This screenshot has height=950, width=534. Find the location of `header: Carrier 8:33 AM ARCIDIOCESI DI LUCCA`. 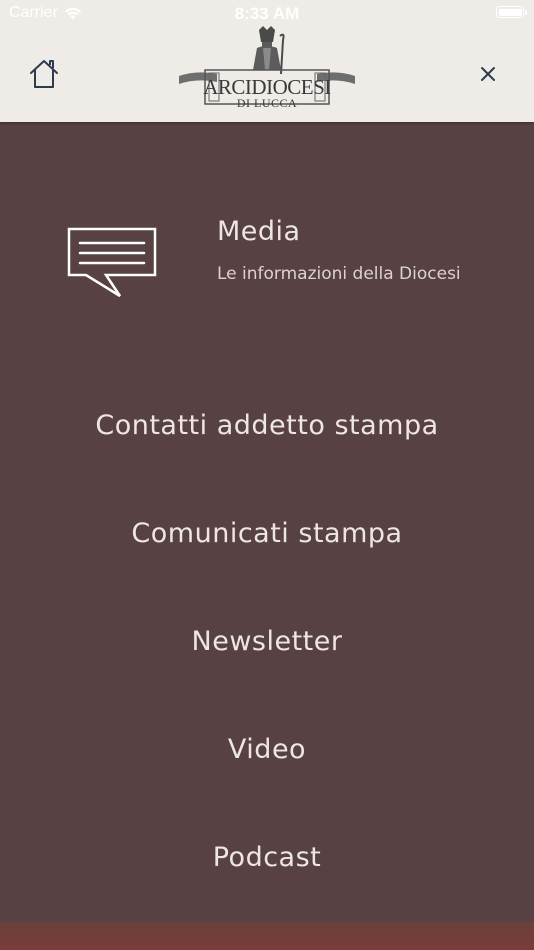

header: Carrier 8:33 AM ARCIDIOCESI DI LUCCA is located at coordinates (267, 61).